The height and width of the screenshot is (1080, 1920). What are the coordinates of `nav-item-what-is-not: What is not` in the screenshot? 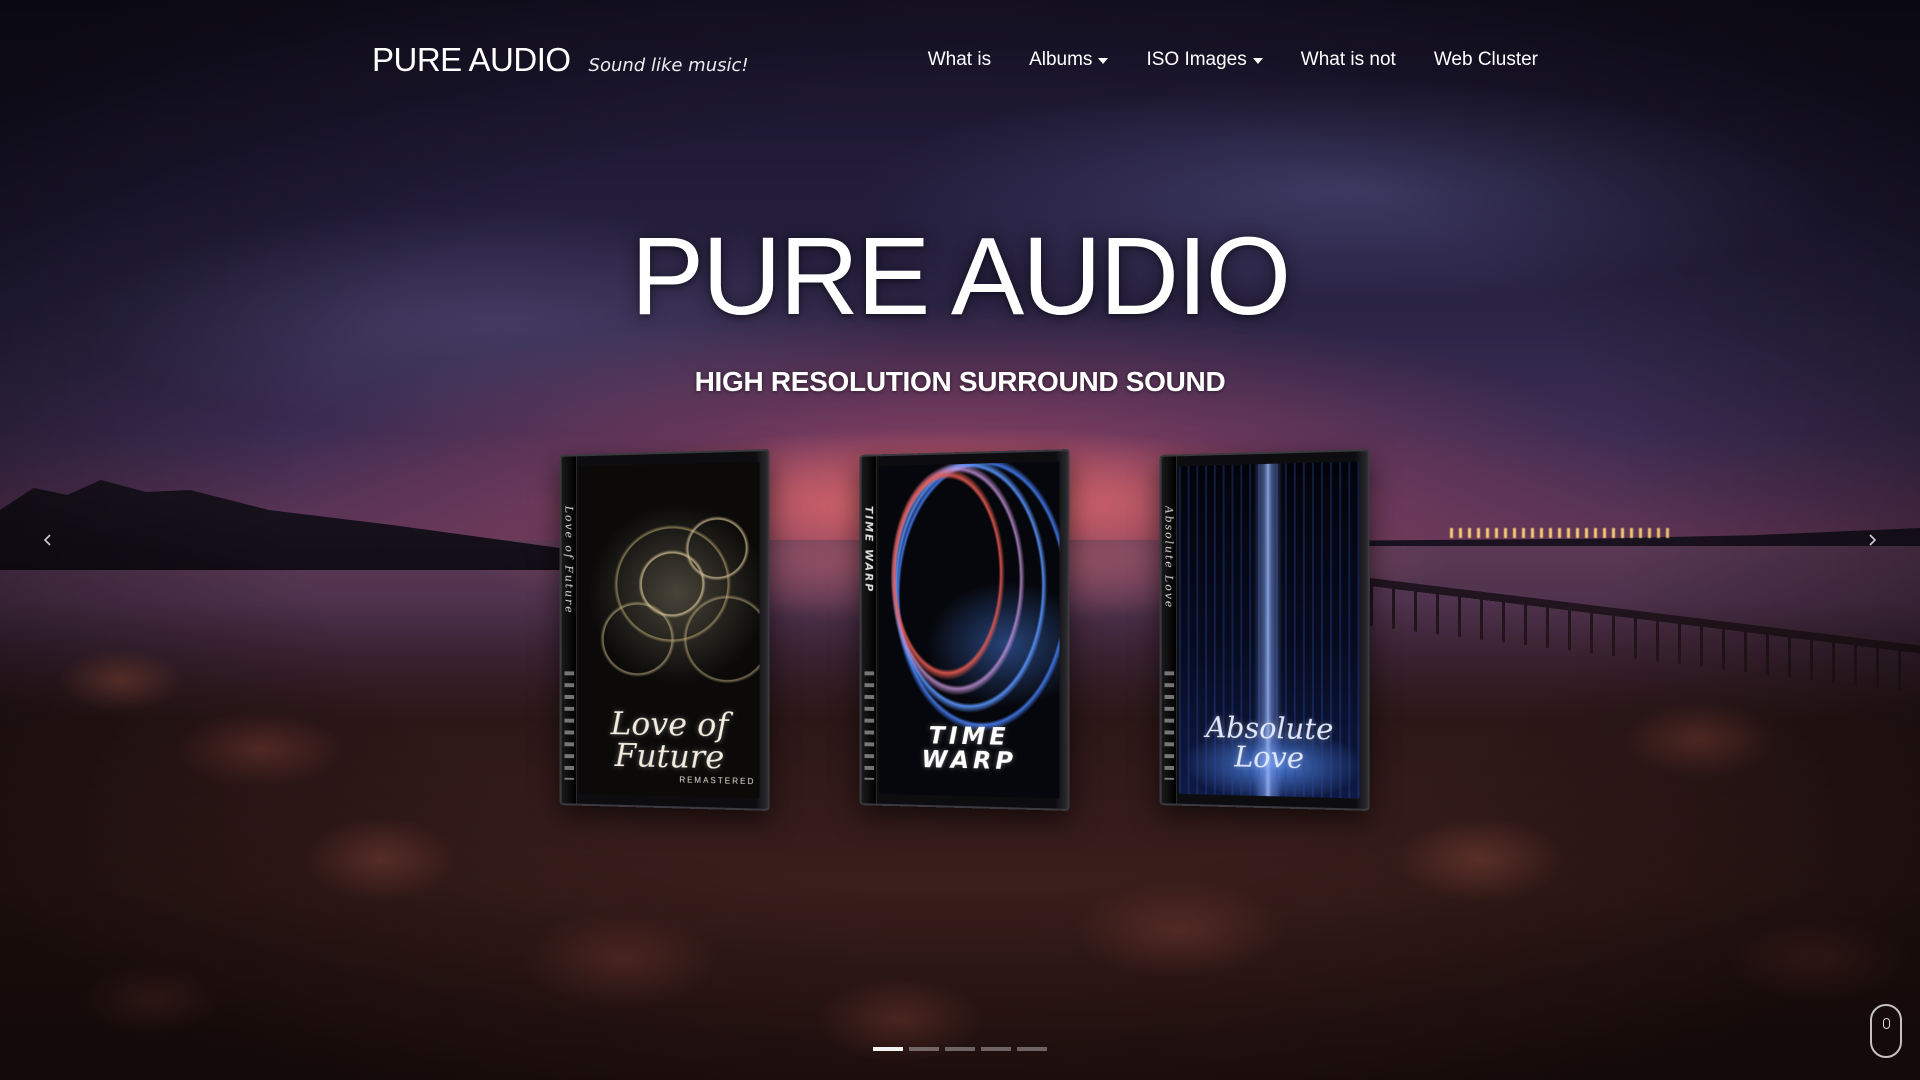 It's located at (1348, 60).